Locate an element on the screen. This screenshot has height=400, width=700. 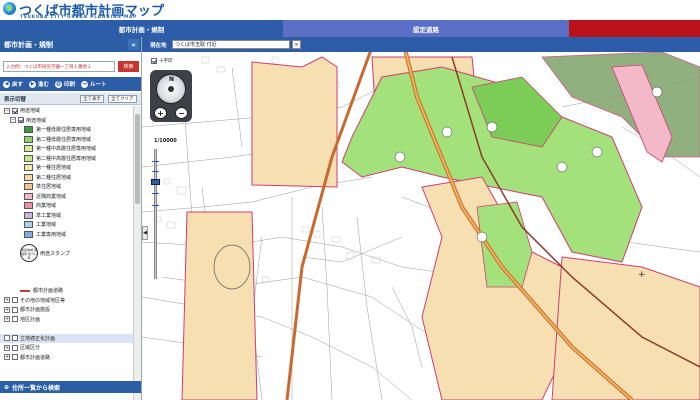
layer-tree-row: + 区域区分 is located at coordinates (66, 348).